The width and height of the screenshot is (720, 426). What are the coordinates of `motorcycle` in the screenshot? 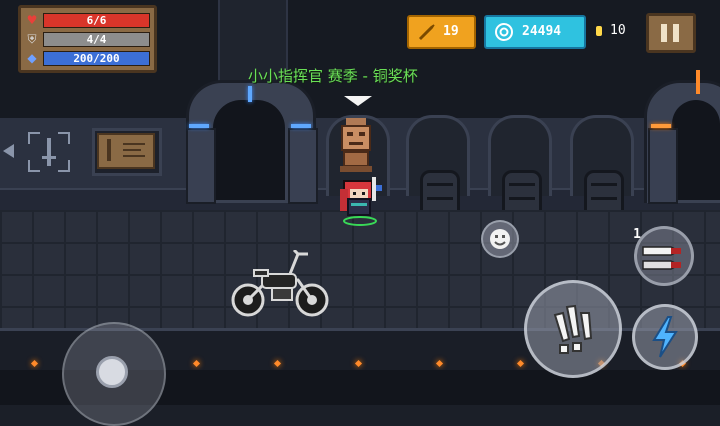 It's located at (280, 283).